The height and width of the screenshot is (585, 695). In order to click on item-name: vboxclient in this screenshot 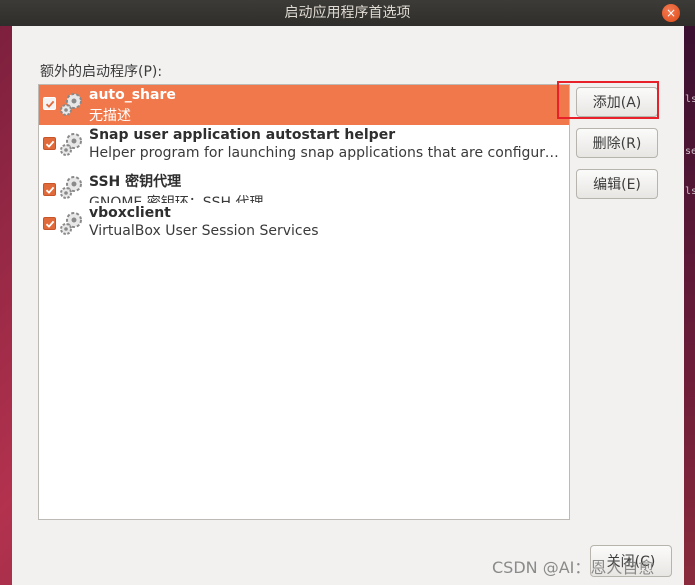, I will do `click(130, 213)`.